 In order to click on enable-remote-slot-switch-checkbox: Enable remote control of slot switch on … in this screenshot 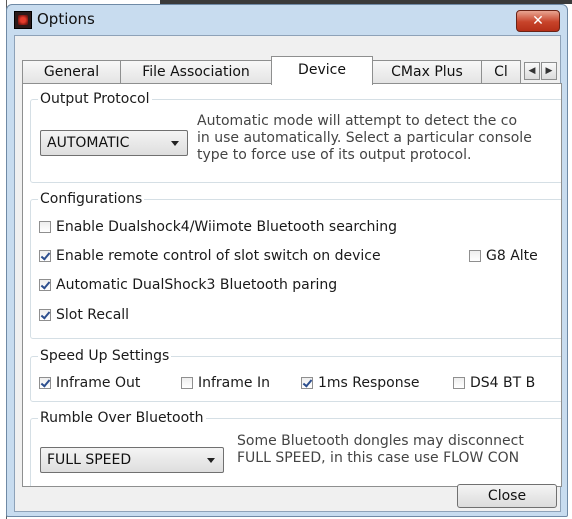, I will do `click(210, 256)`.